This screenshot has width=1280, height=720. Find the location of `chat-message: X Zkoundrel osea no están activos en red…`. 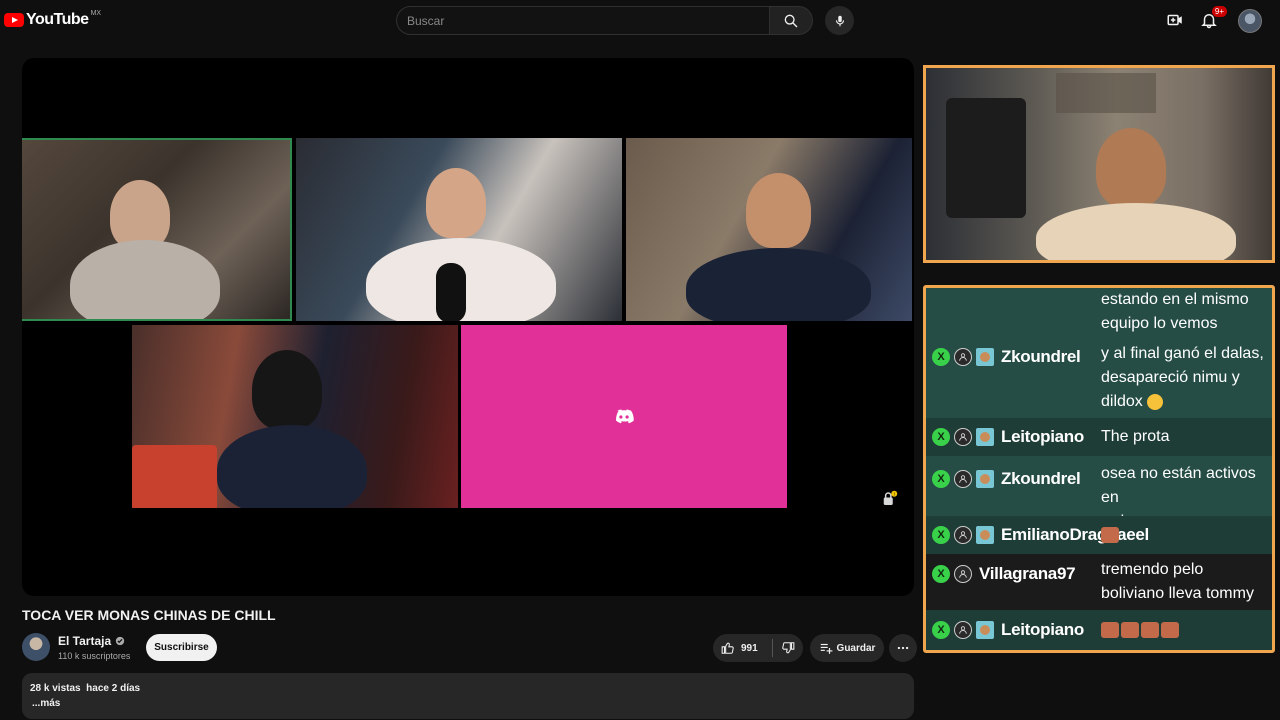

chat-message: X Zkoundrel osea no están activos en red… is located at coordinates (1099, 493).